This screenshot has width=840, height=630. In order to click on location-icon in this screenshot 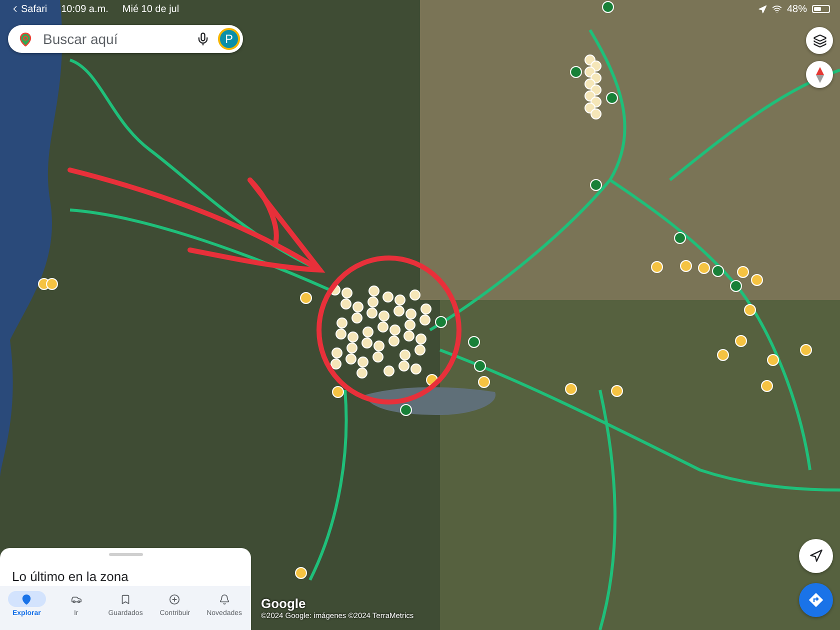, I will do `click(762, 9)`.